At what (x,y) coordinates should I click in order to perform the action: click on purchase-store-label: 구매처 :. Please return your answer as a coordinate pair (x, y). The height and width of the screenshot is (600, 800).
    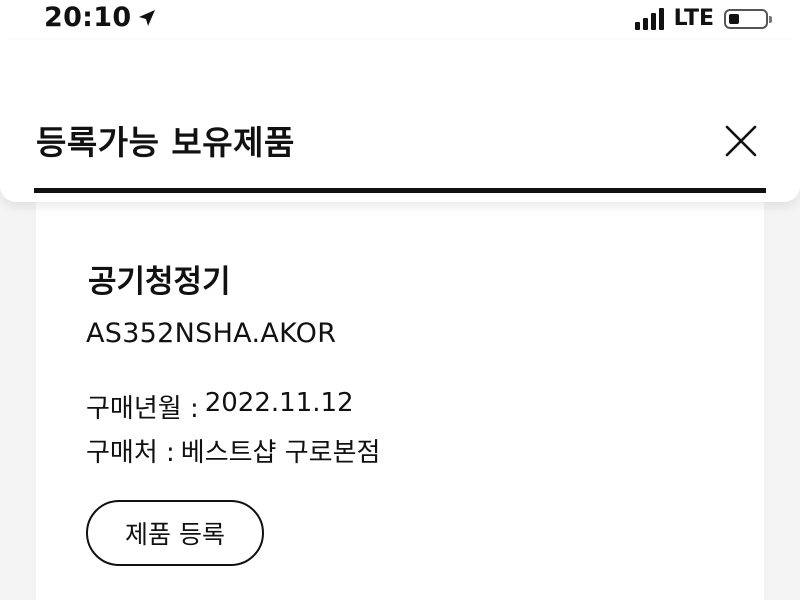
    Looking at the image, I should click on (130, 453).